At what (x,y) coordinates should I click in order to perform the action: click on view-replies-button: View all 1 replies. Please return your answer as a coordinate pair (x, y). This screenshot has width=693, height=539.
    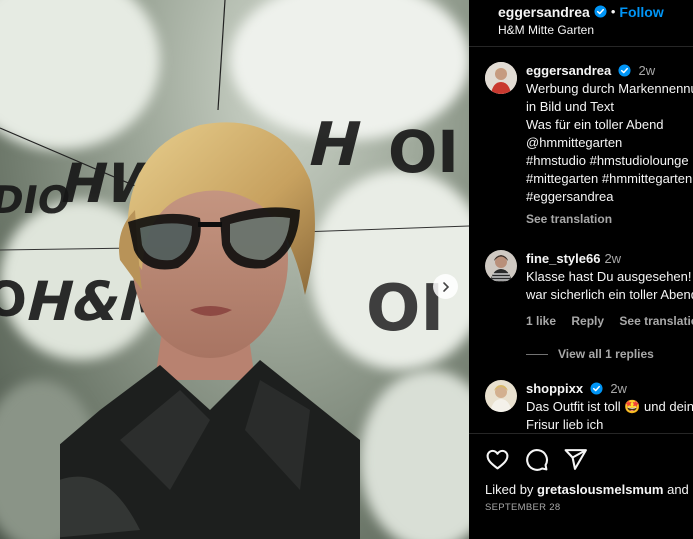
    Looking at the image, I should click on (590, 354).